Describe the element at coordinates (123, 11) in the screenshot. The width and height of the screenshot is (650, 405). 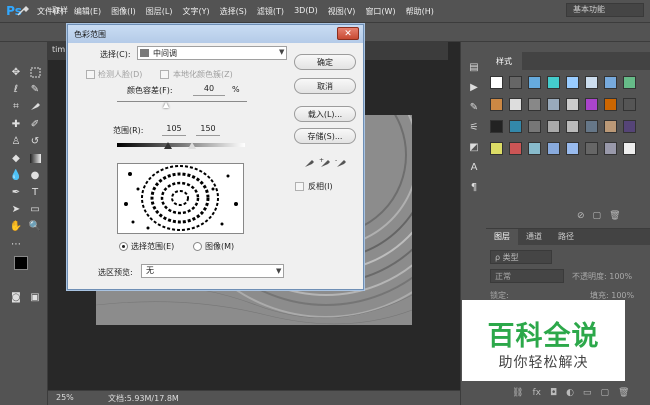
I see `menu-image: 图像(I)` at that location.